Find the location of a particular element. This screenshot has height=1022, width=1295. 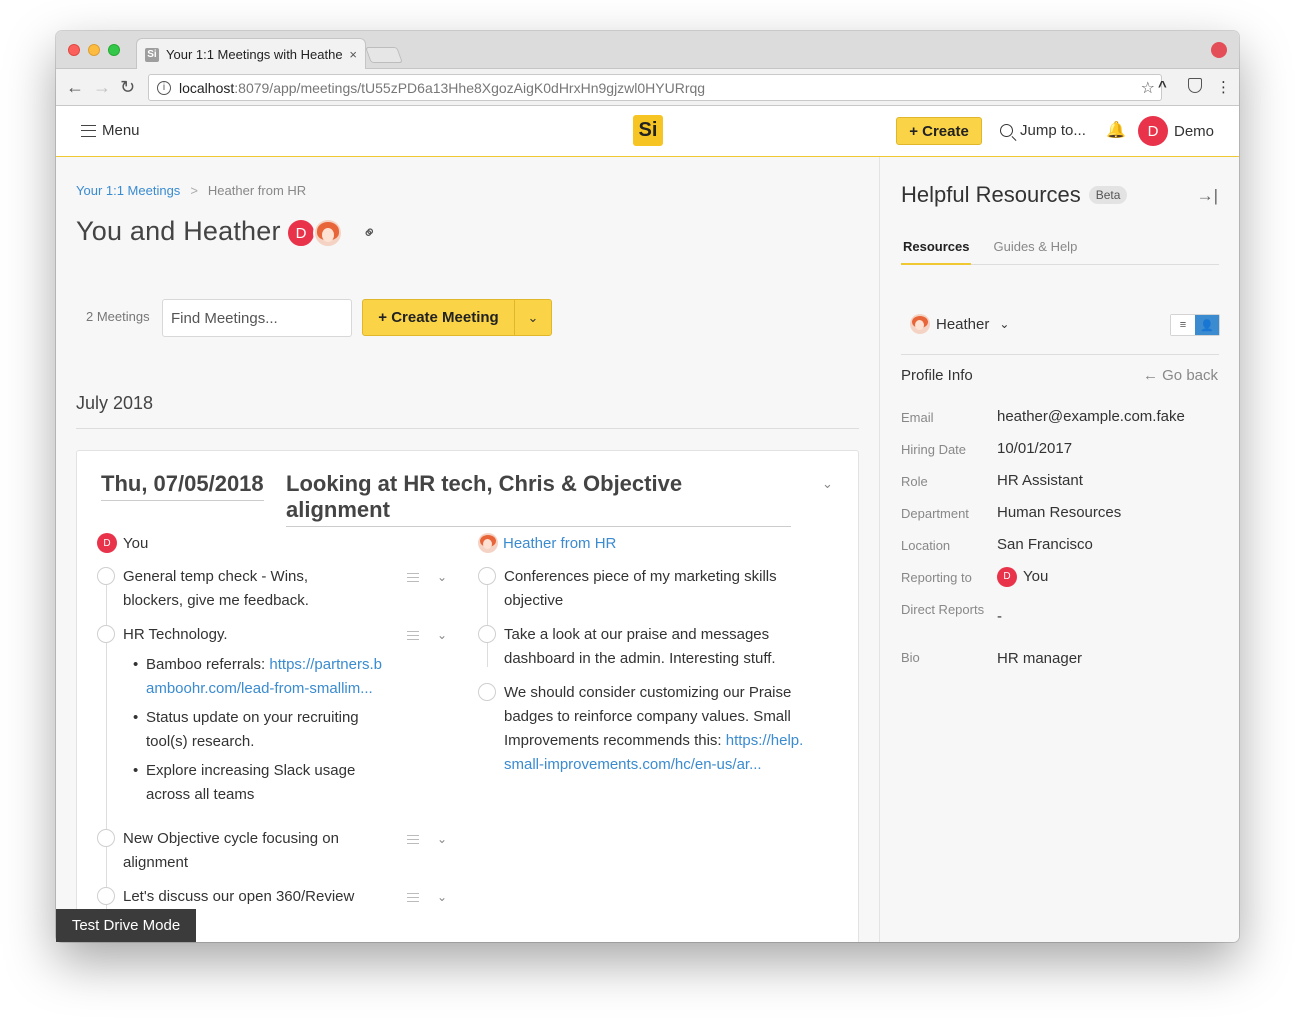

collapse-sidebar-icon: →| is located at coordinates (1207, 196).